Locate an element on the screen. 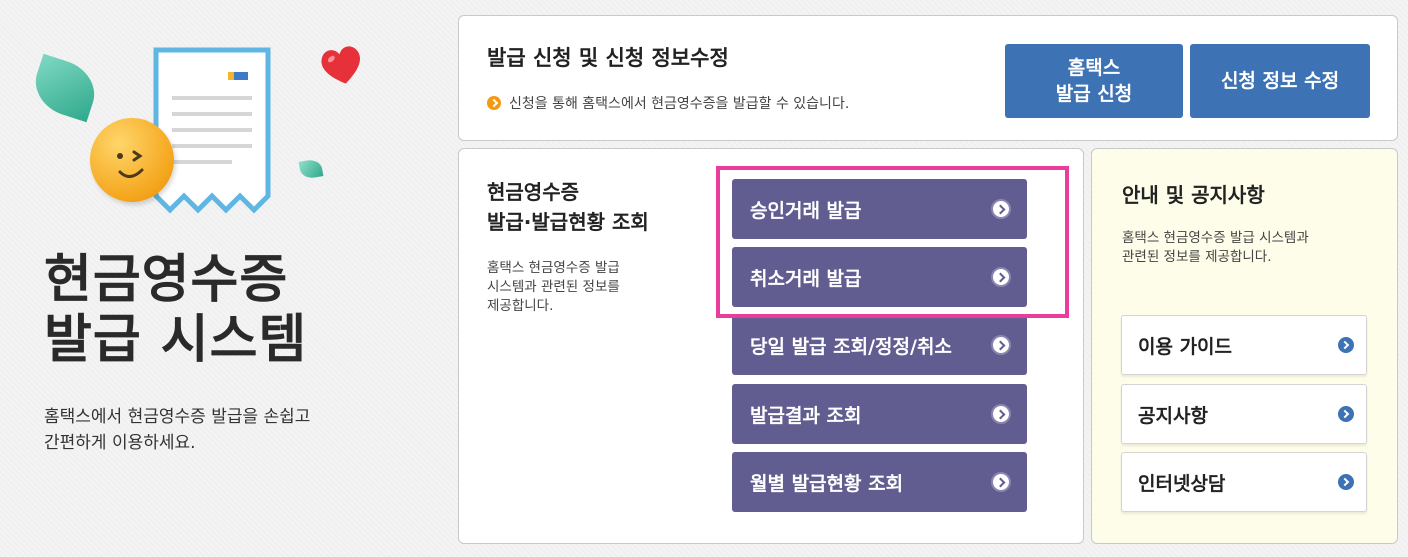  cancel-issue-button: 취소거래 발급 is located at coordinates (879, 277).